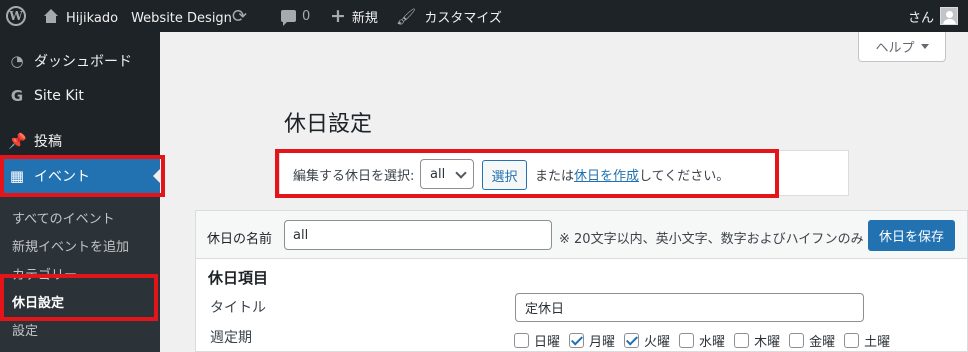 Image resolution: width=968 pixels, height=352 pixels. Describe the element at coordinates (911, 235) in the screenshot. I see `save-holiday-button: 休日を保存` at that location.